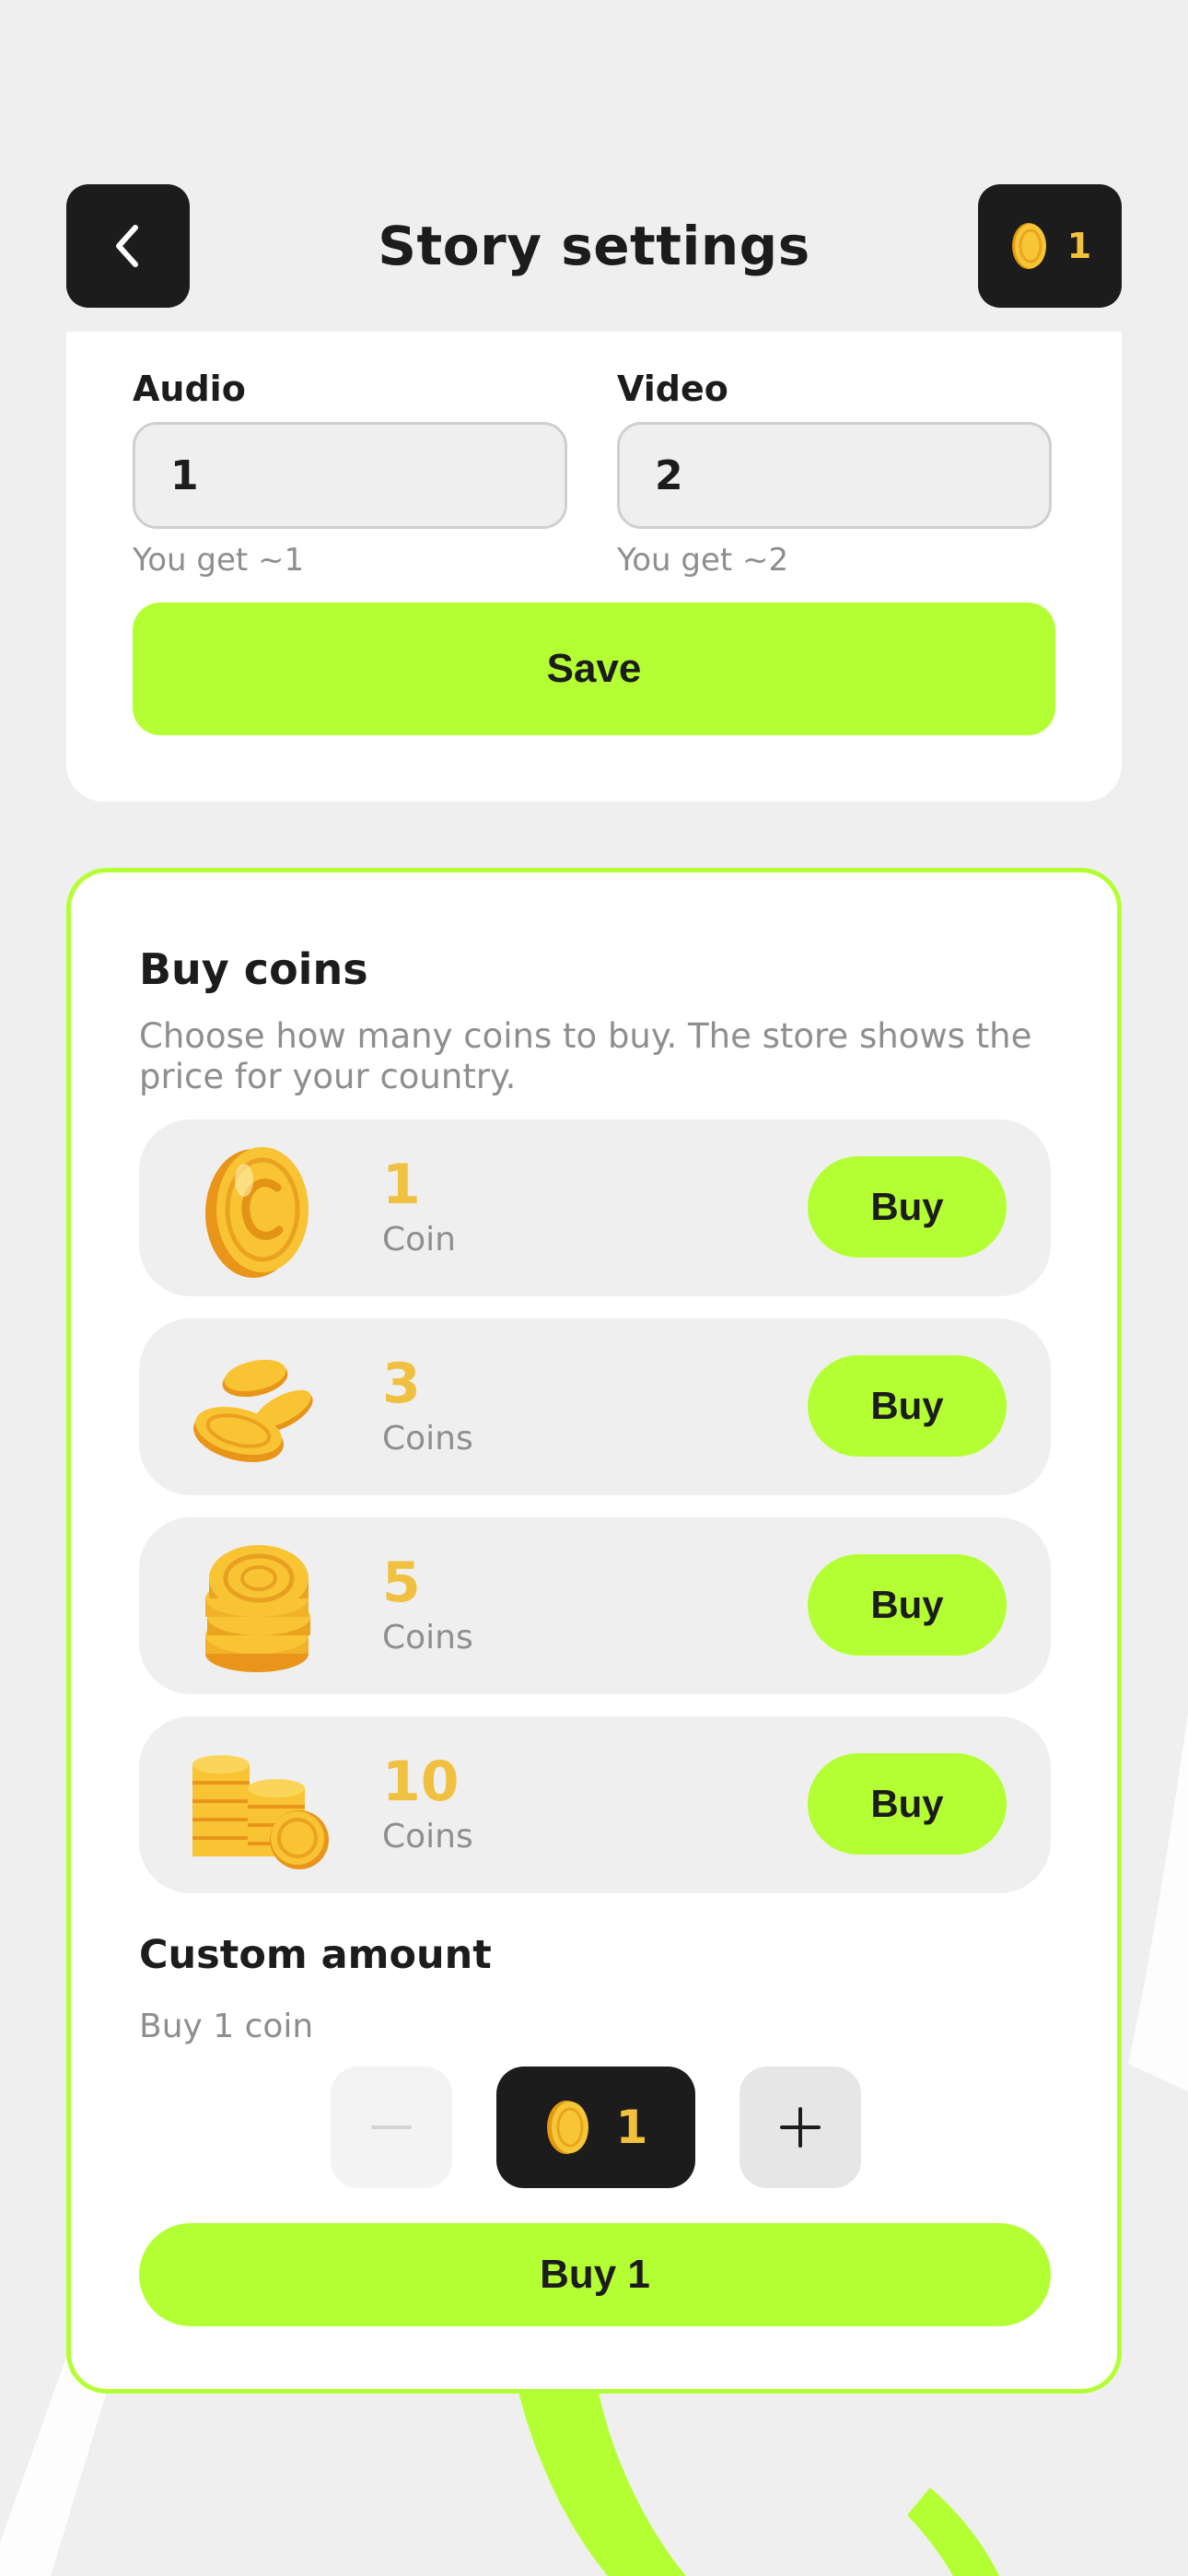 This screenshot has width=1188, height=2576. Describe the element at coordinates (595, 1406) in the screenshot. I see `coin-package-3: 3 Coins Buy` at that location.